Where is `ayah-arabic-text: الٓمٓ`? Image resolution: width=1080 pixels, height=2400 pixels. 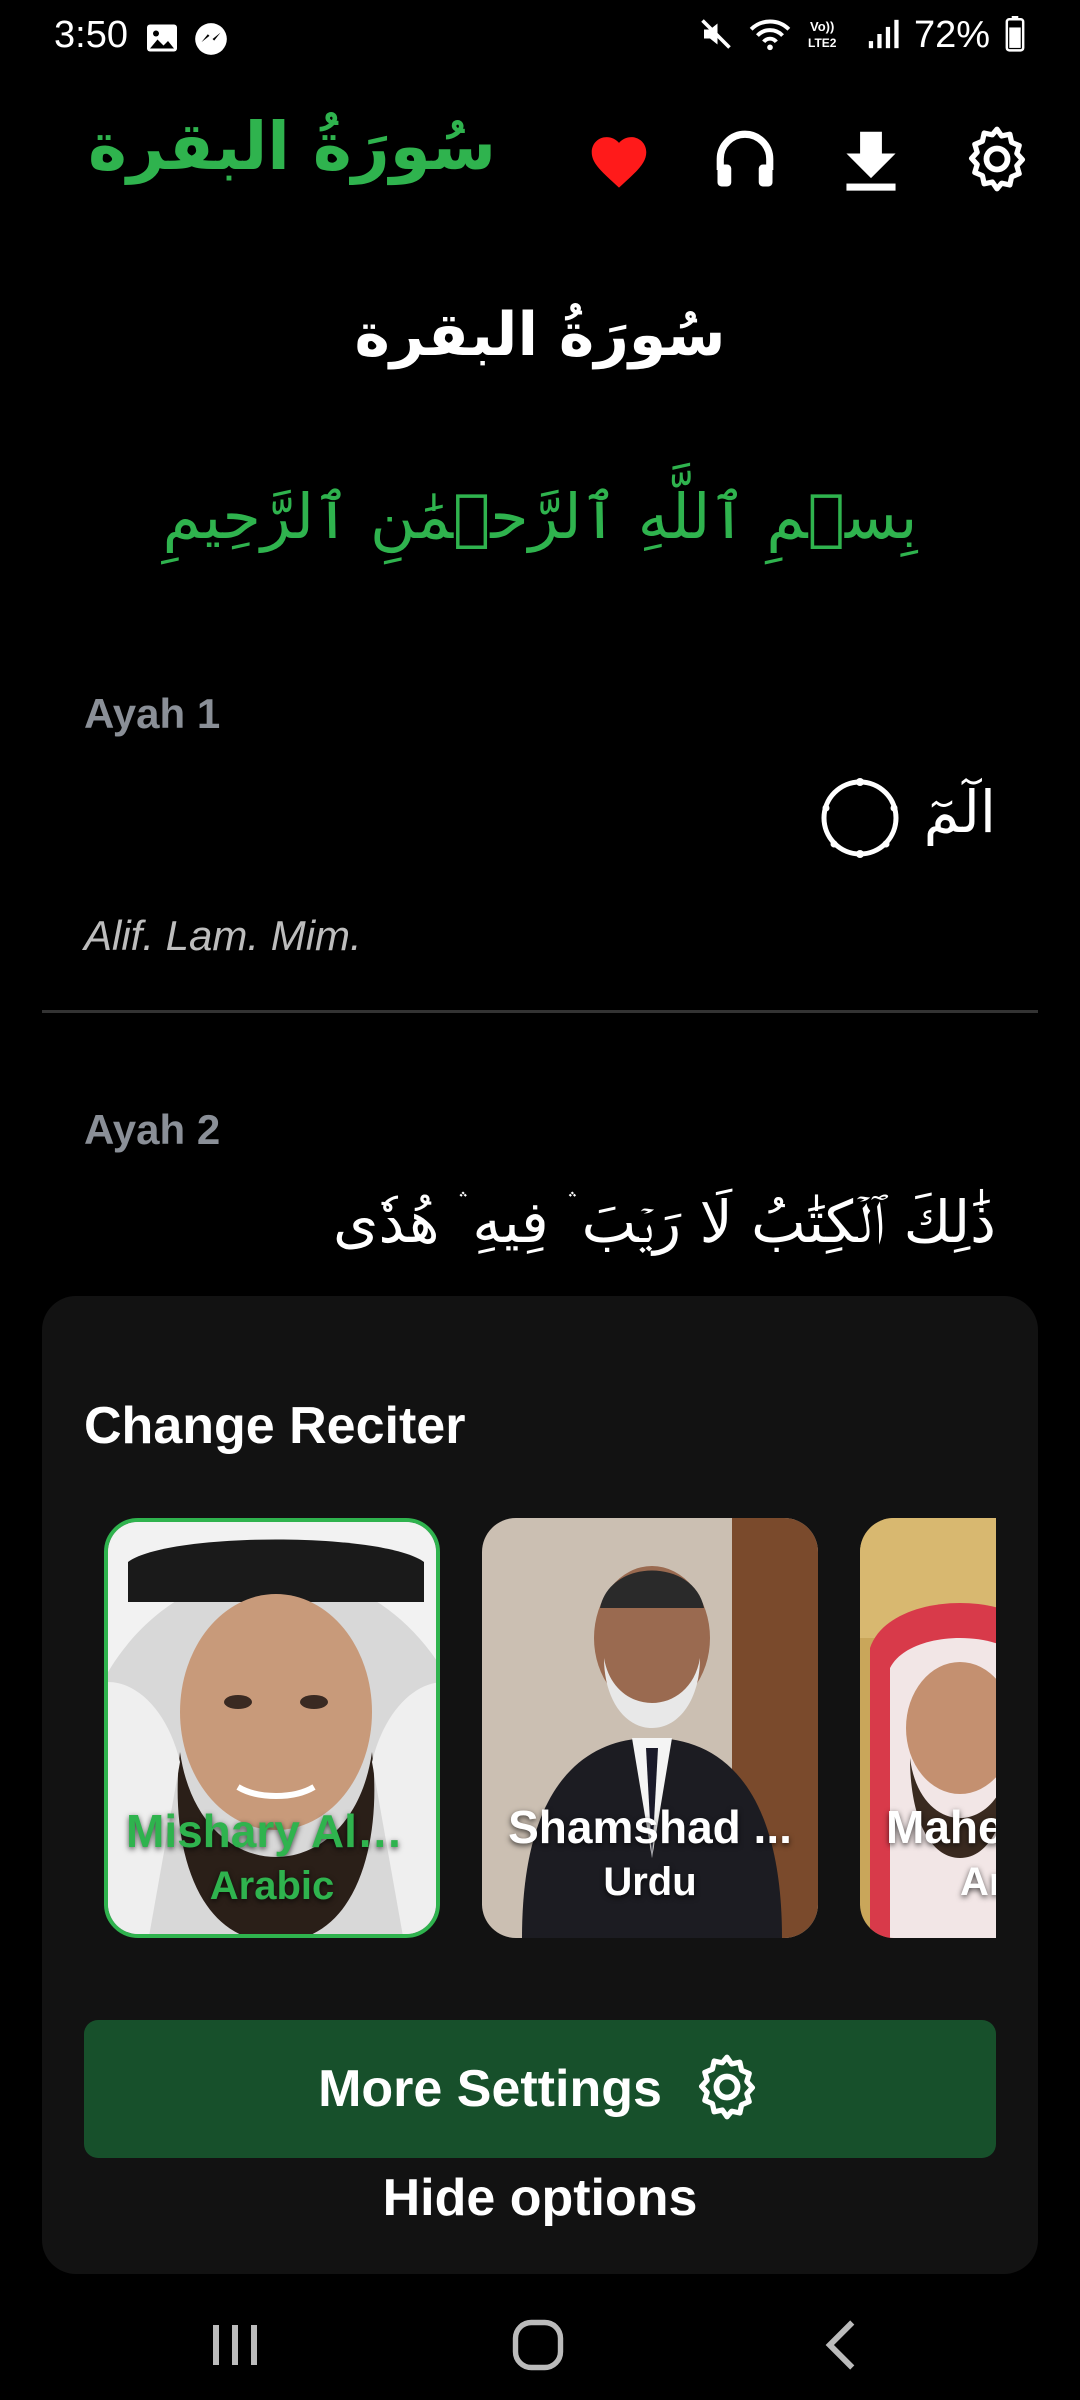
ayah-arabic-text: الٓمٓ is located at coordinates (960, 812).